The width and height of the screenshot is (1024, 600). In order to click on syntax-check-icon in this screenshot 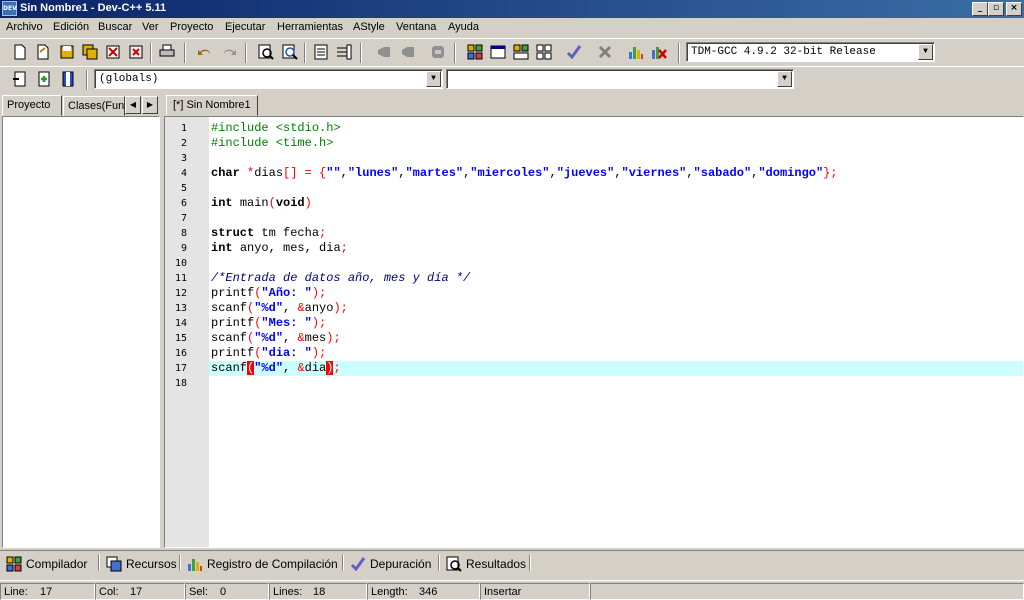, I will do `click(574, 52)`.